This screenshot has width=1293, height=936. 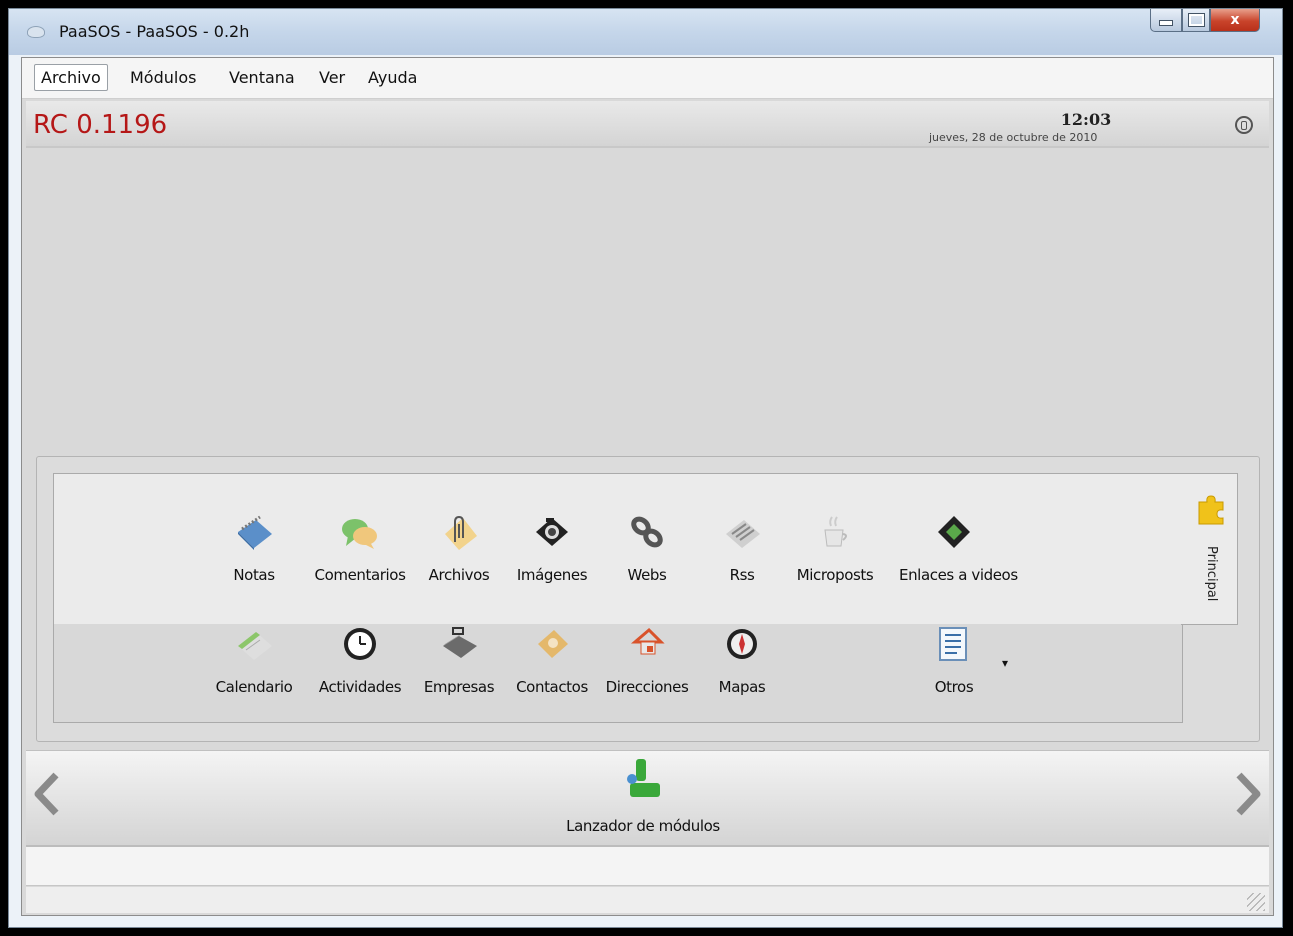 I want to click on close-button: x, so click(x=1235, y=20).